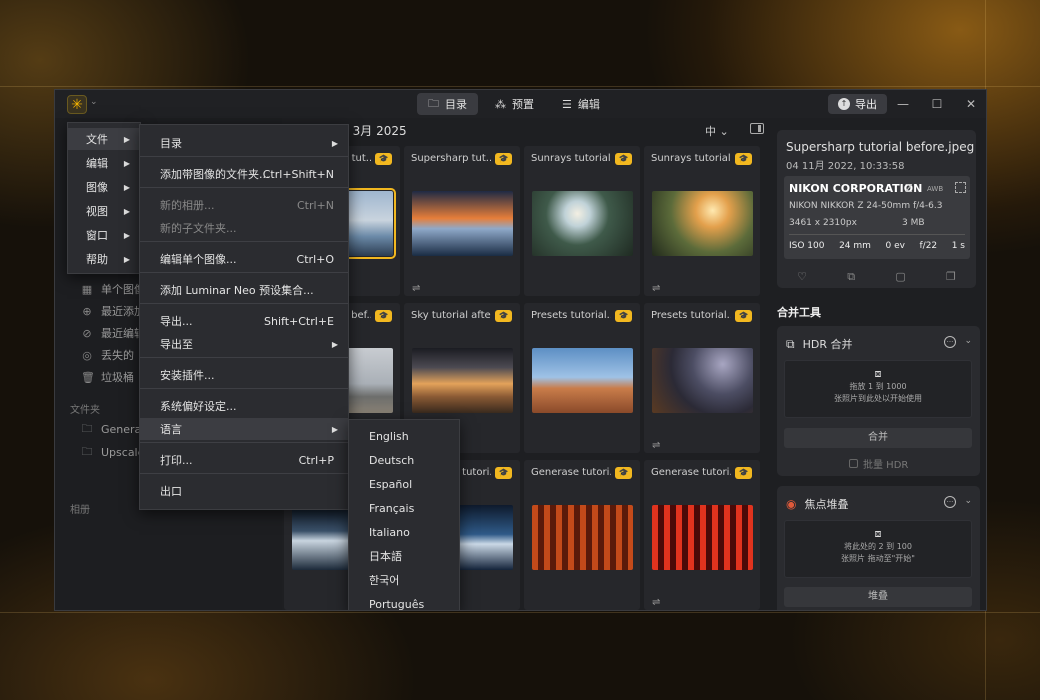  Describe the element at coordinates (757, 128) in the screenshot. I see `panel-toggle-icon` at that location.